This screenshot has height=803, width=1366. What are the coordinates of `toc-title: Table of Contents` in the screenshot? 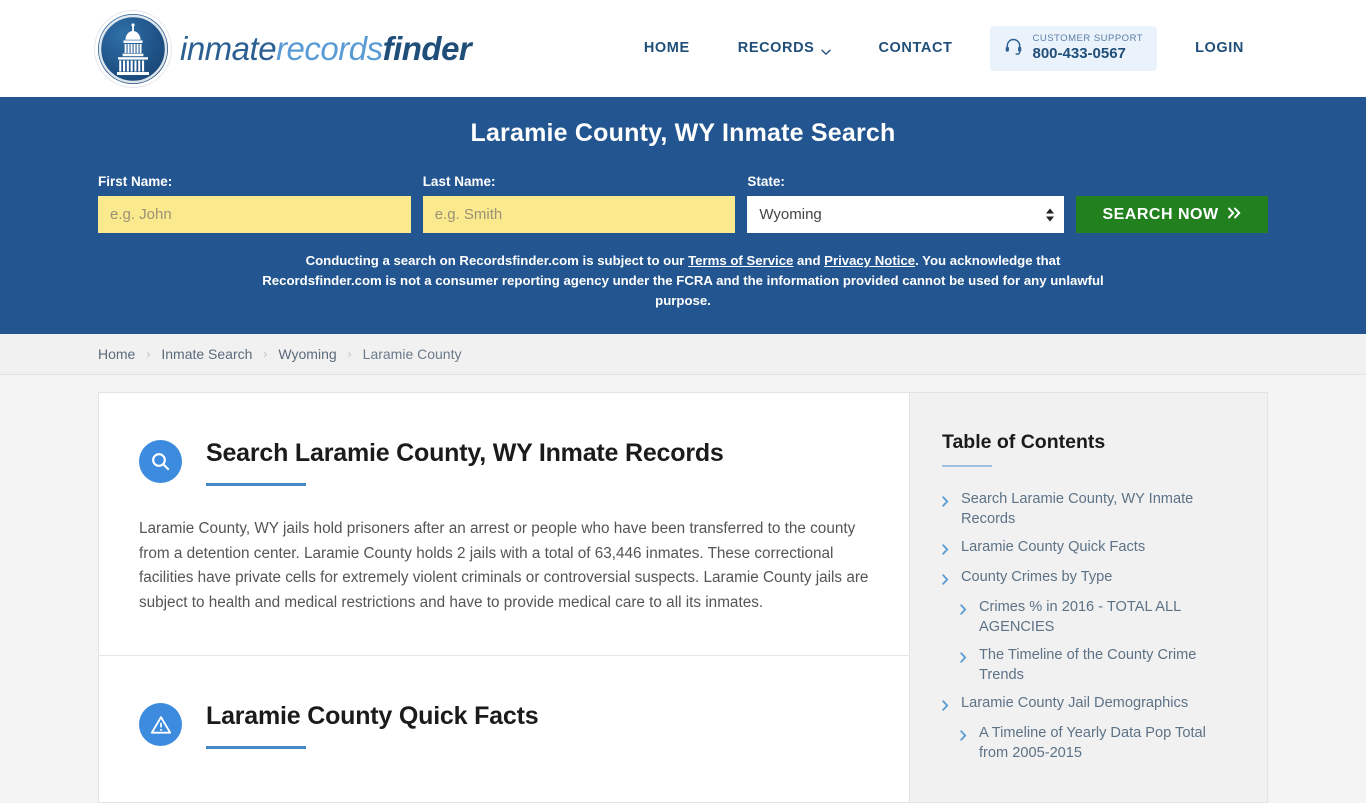 It's located at (1024, 442).